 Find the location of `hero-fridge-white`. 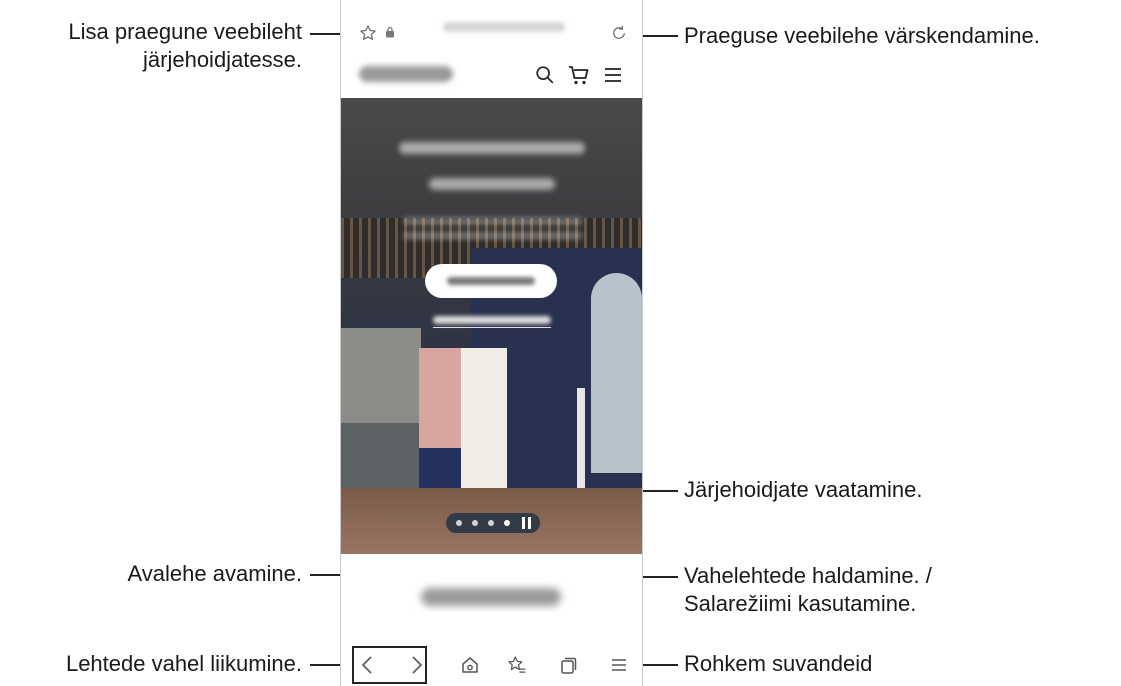

hero-fridge-white is located at coordinates (484, 424).